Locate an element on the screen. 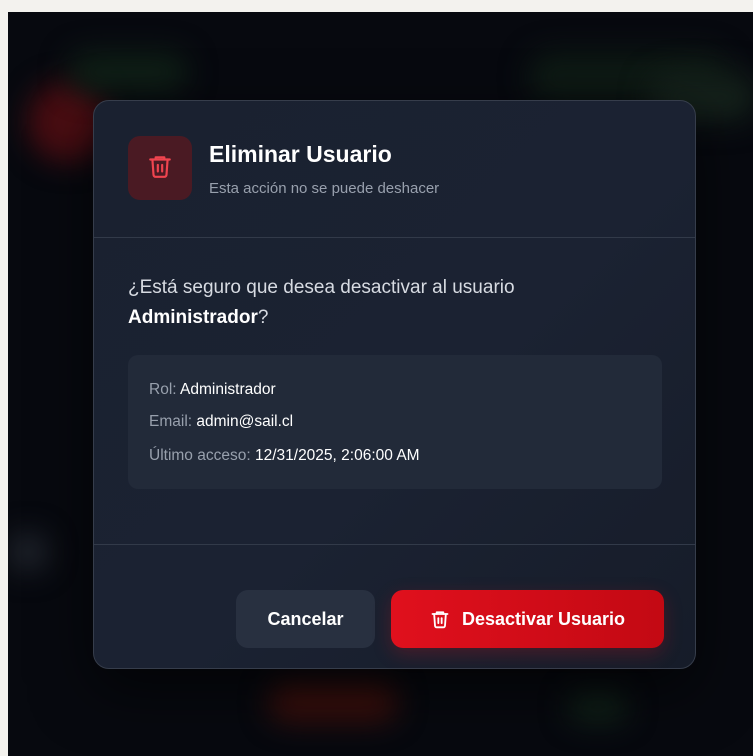 The height and width of the screenshot is (756, 753). last-access-row: Último acceso: 12/31/2025, 2:06:00 AM is located at coordinates (284, 456).